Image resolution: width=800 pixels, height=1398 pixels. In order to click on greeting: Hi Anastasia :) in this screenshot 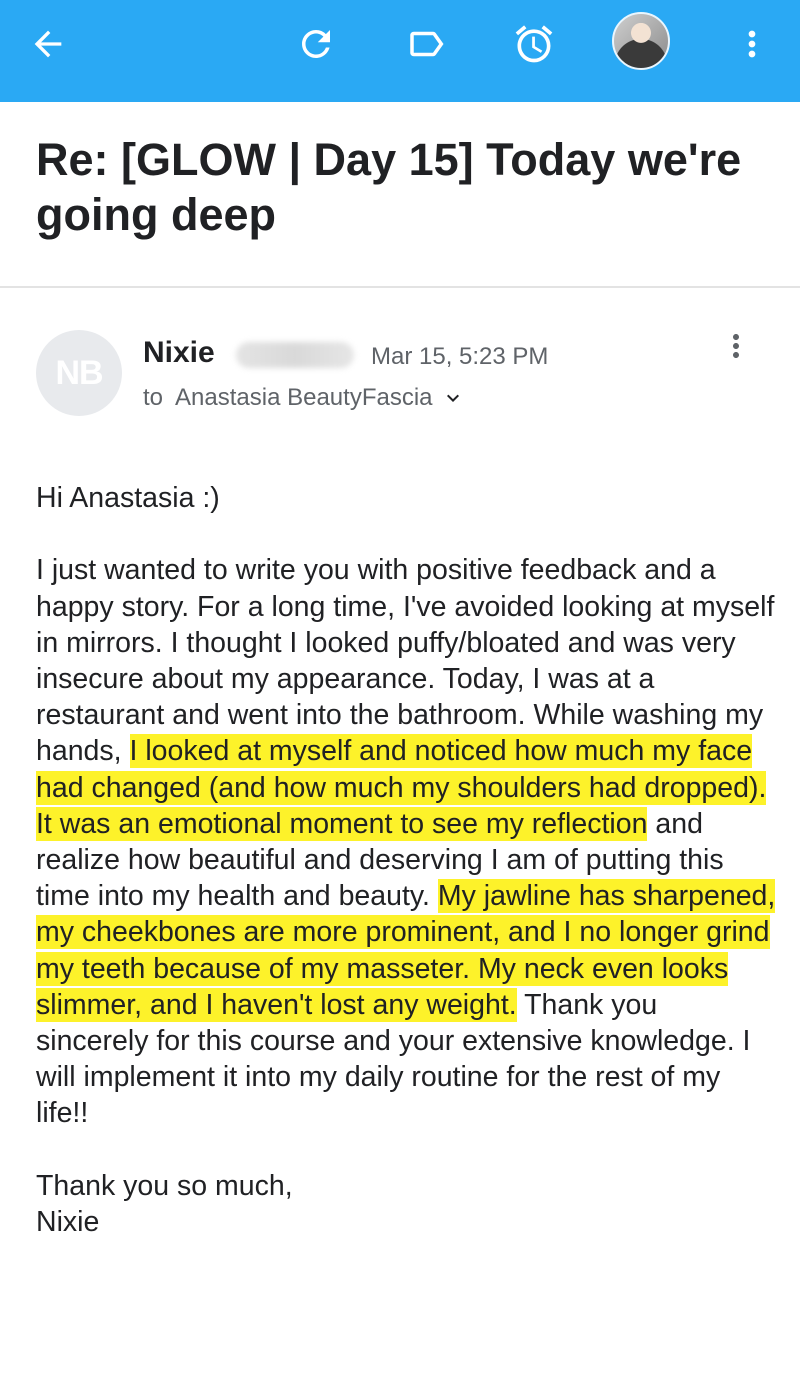, I will do `click(128, 498)`.